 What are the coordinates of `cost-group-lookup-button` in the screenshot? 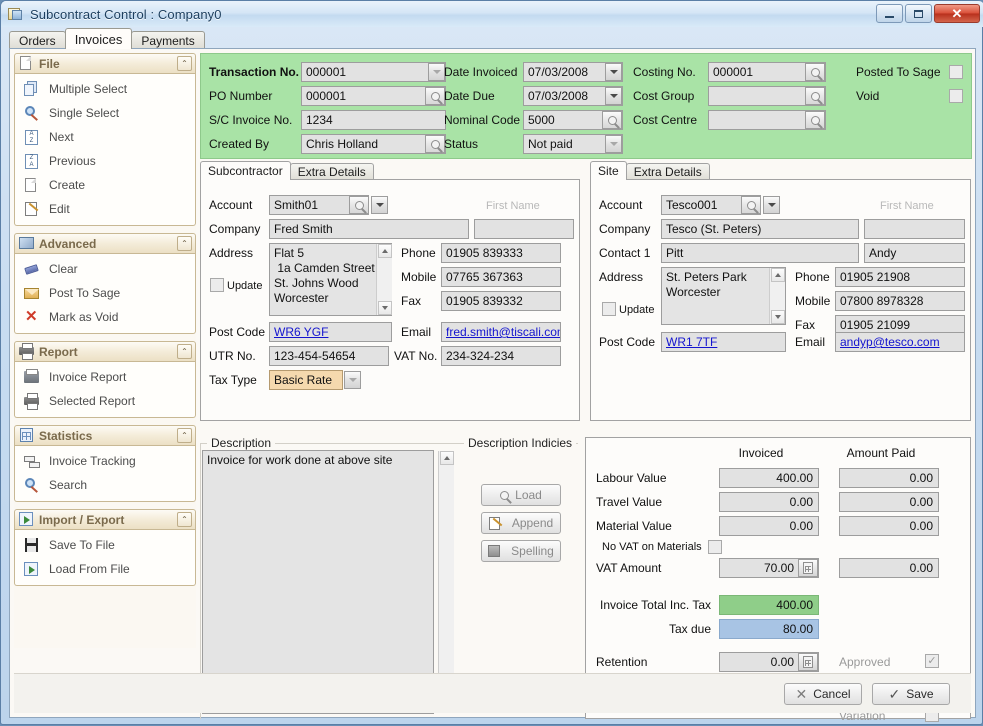 It's located at (815, 96).